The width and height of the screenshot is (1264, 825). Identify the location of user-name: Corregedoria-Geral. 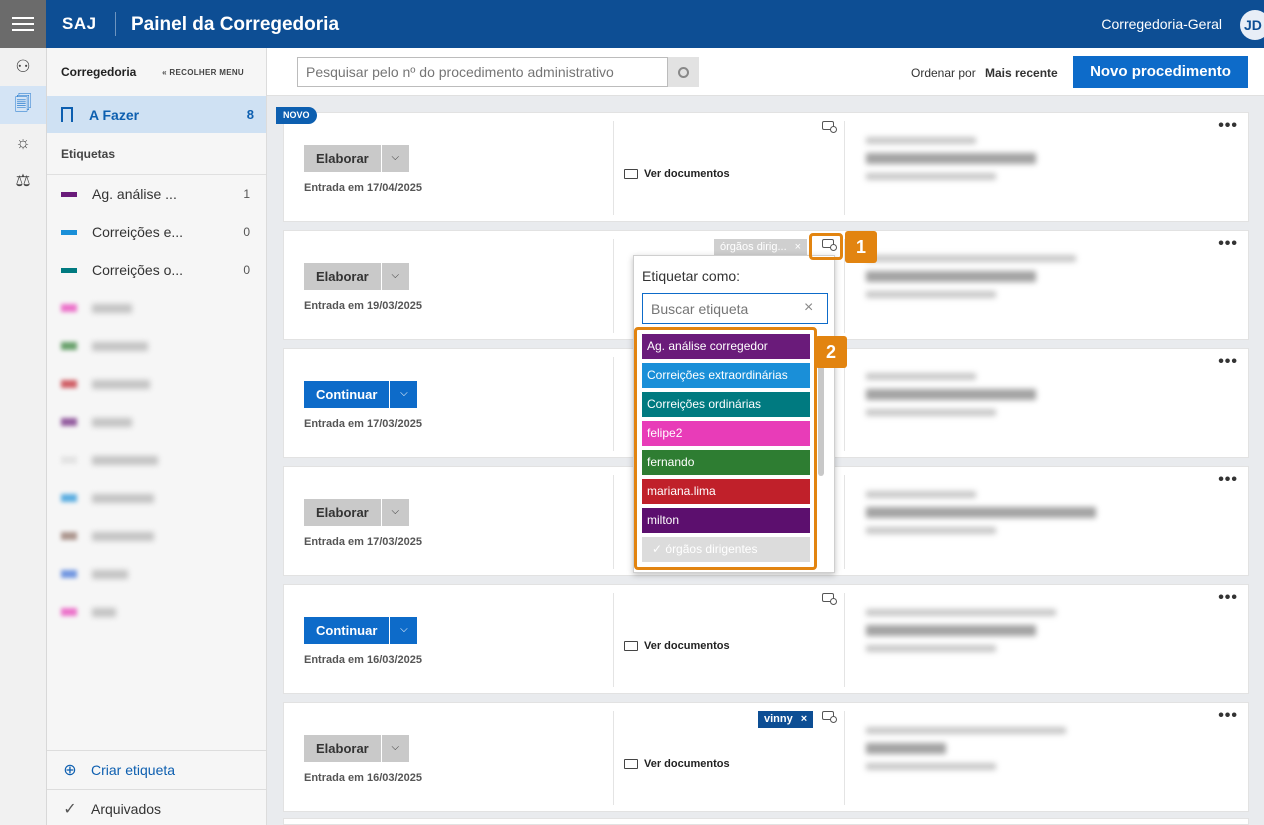
(1161, 24).